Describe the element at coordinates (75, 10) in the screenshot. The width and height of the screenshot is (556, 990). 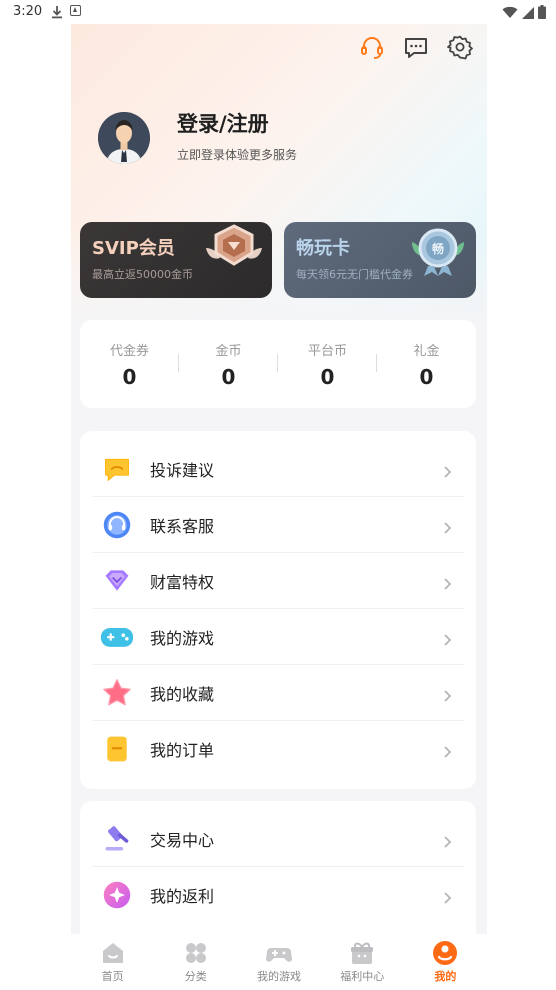
I see `app-notification-icon` at that location.